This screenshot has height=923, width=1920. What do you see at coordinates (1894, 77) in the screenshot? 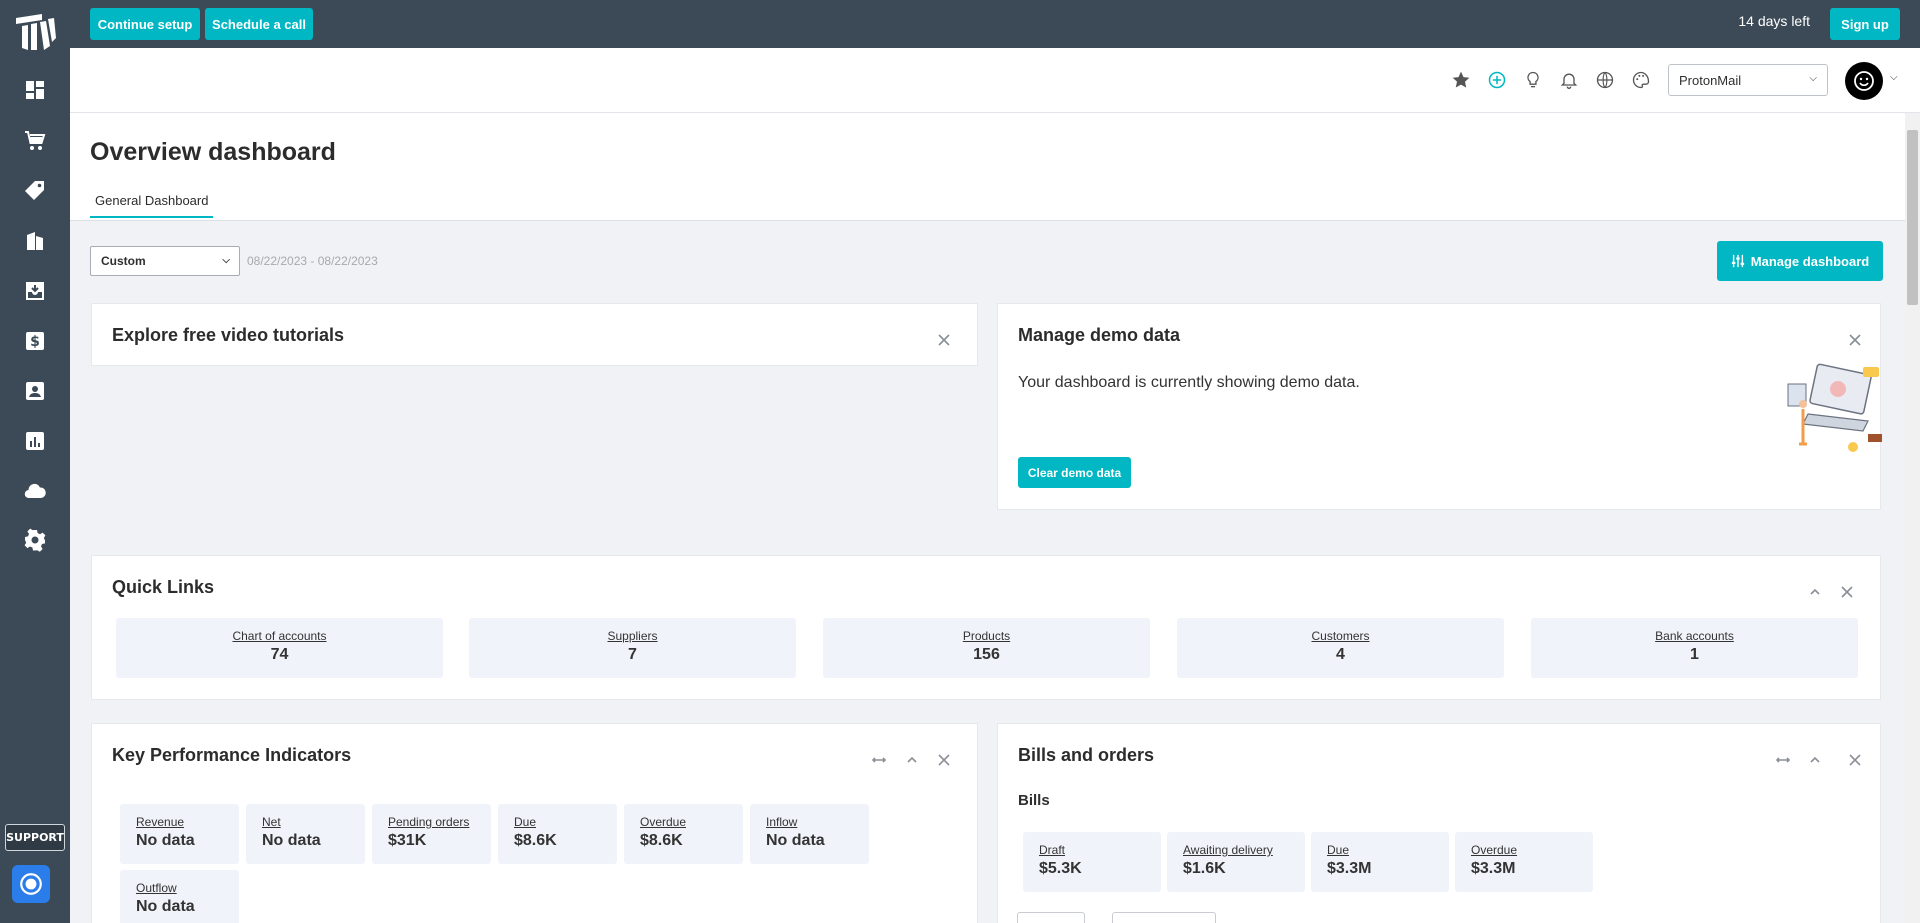
I see `avatar-chevron-down-icon: ⌵` at bounding box center [1894, 77].